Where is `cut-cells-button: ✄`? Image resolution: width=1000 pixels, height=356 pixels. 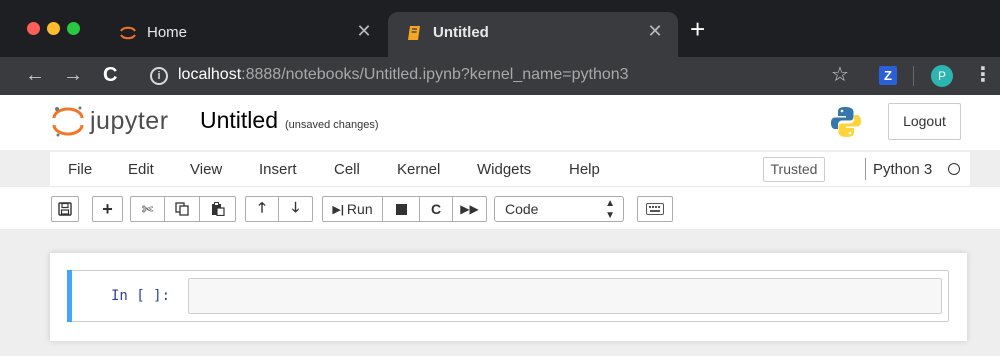 cut-cells-button: ✄ is located at coordinates (147, 209).